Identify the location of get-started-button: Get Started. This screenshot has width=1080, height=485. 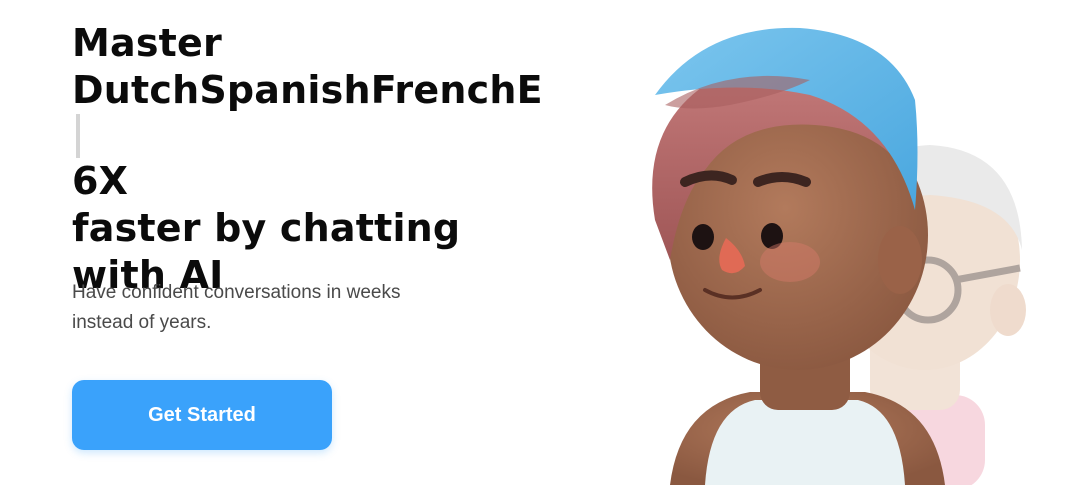
(202, 415).